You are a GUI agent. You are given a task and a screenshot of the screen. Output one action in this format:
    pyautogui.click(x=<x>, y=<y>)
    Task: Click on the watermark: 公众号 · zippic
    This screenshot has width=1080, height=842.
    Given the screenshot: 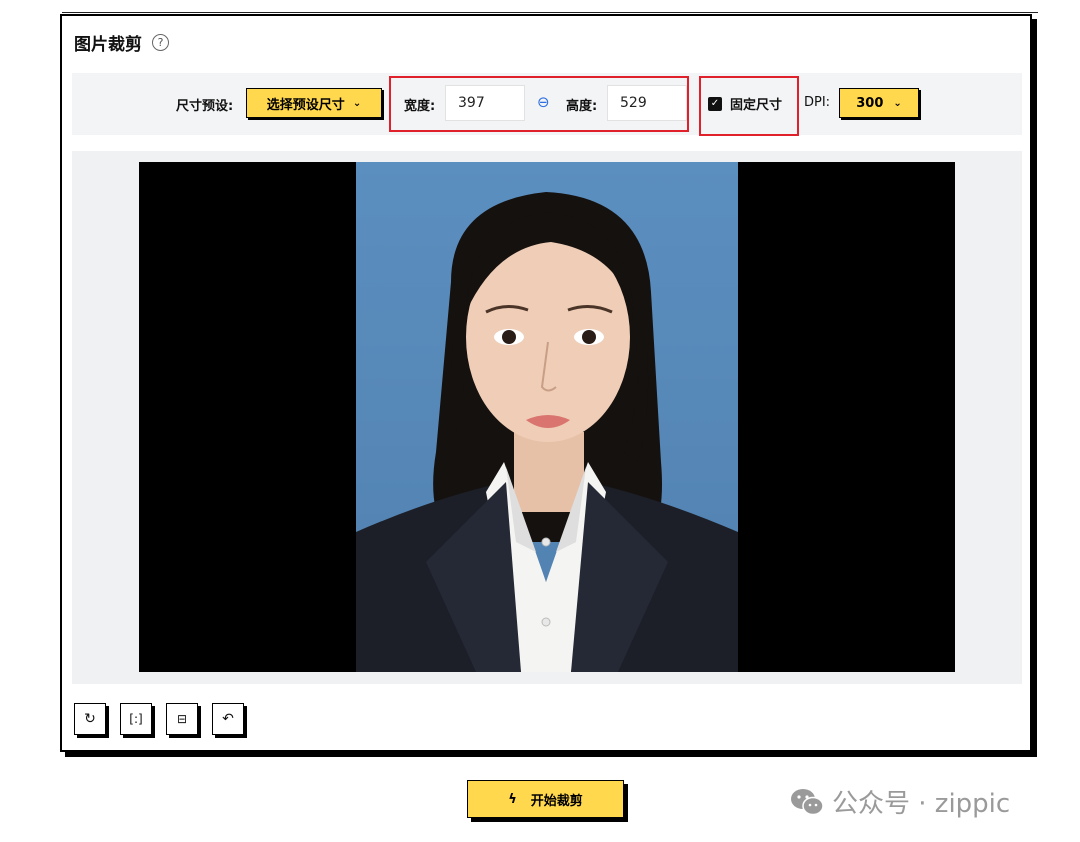 What is the action you would take?
    pyautogui.click(x=900, y=801)
    